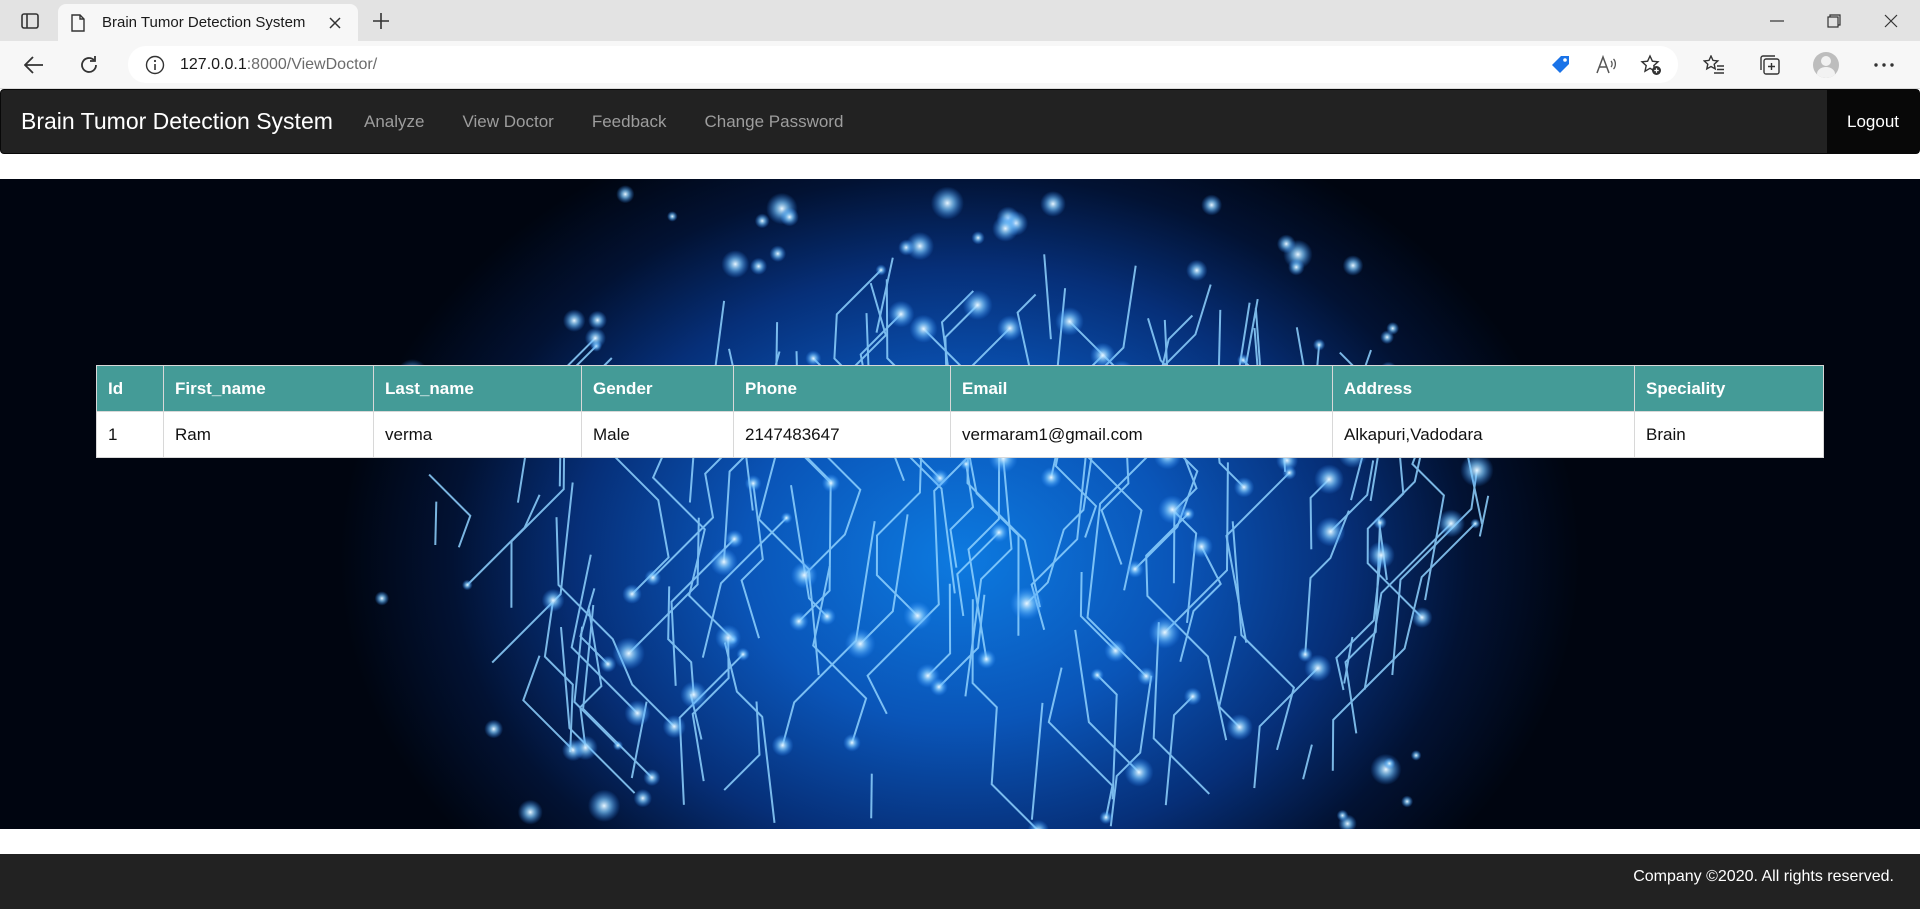 The width and height of the screenshot is (1920, 909). I want to click on col-header-gender: Gender, so click(657, 388).